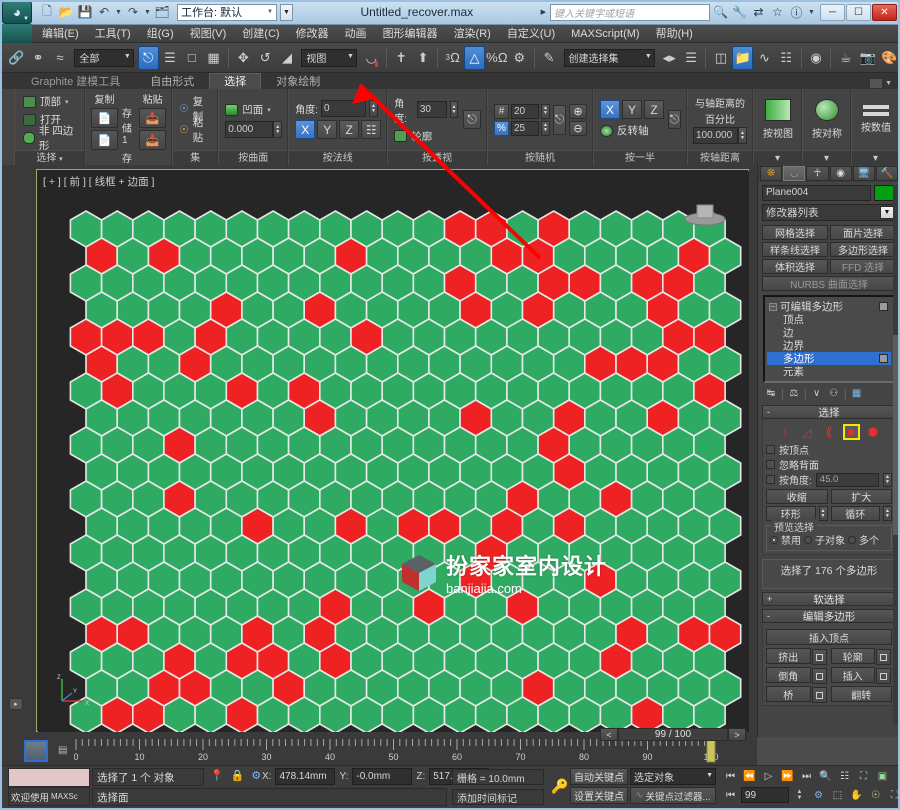 The width and height of the screenshot is (900, 810). Describe the element at coordinates (162, 12) in the screenshot. I see `set-project-icon: 🗂` at that location.